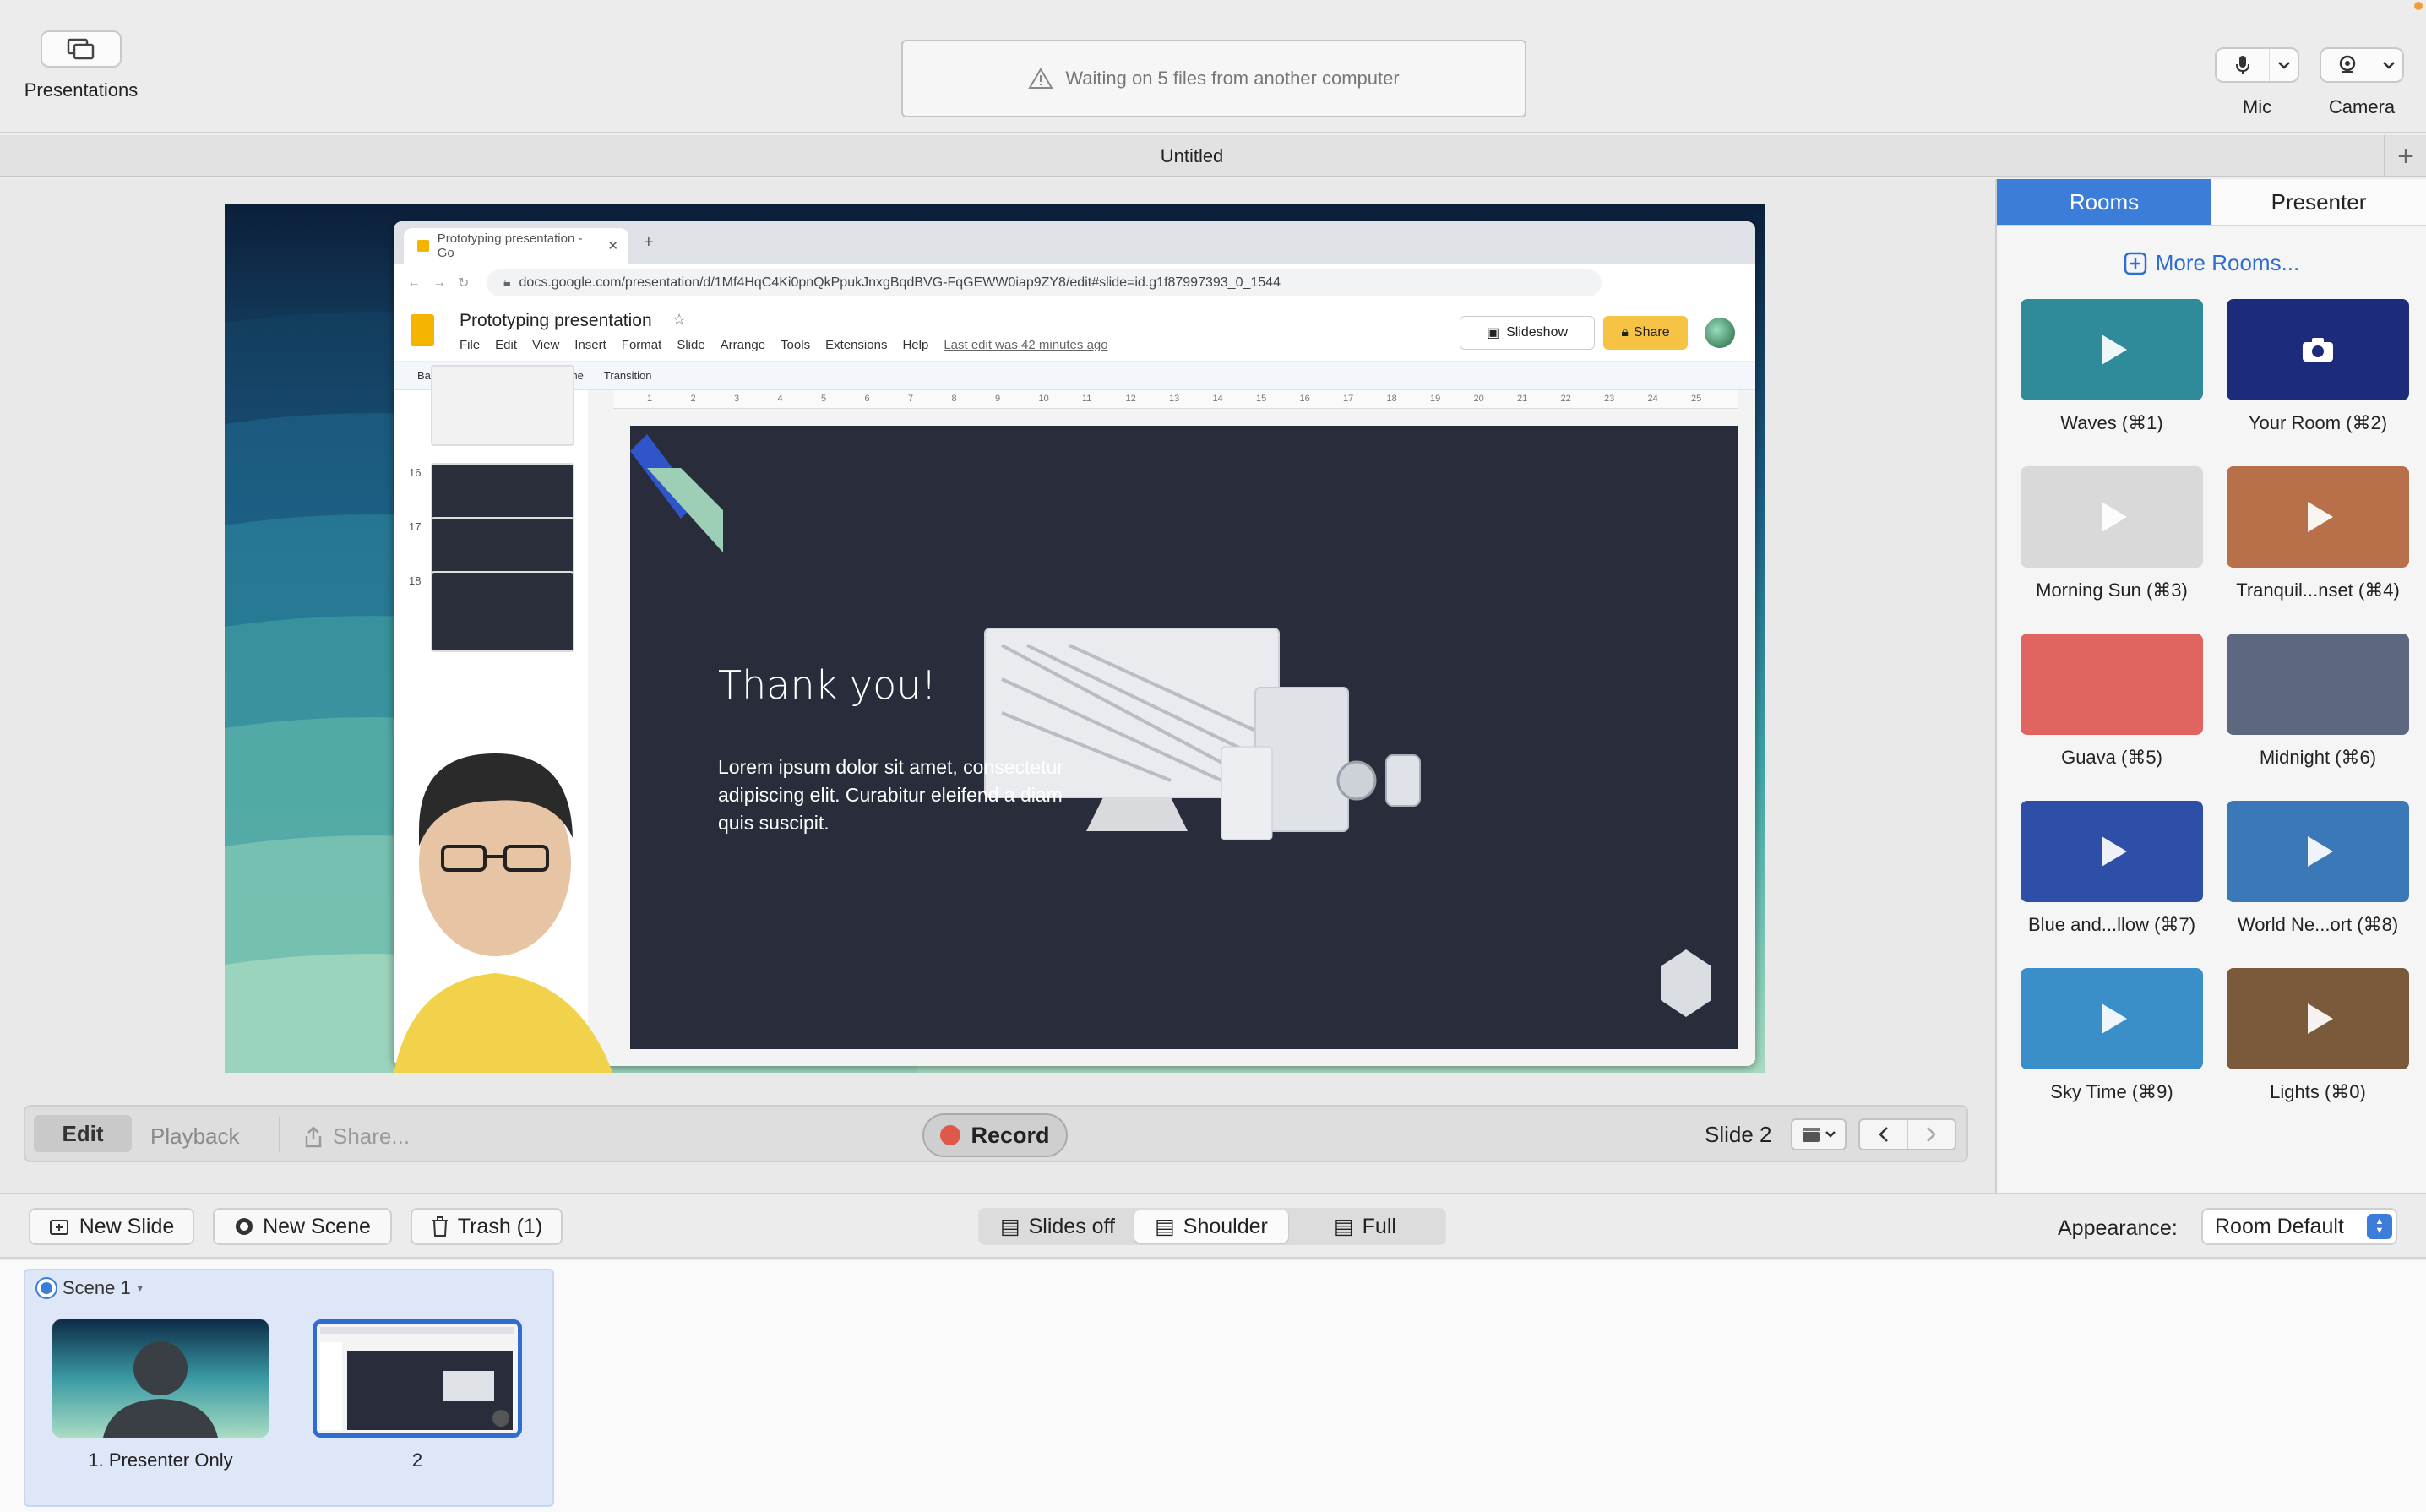 This screenshot has width=2426, height=1512. What do you see at coordinates (2104, 202) in the screenshot?
I see `tab-rooms: Rooms` at bounding box center [2104, 202].